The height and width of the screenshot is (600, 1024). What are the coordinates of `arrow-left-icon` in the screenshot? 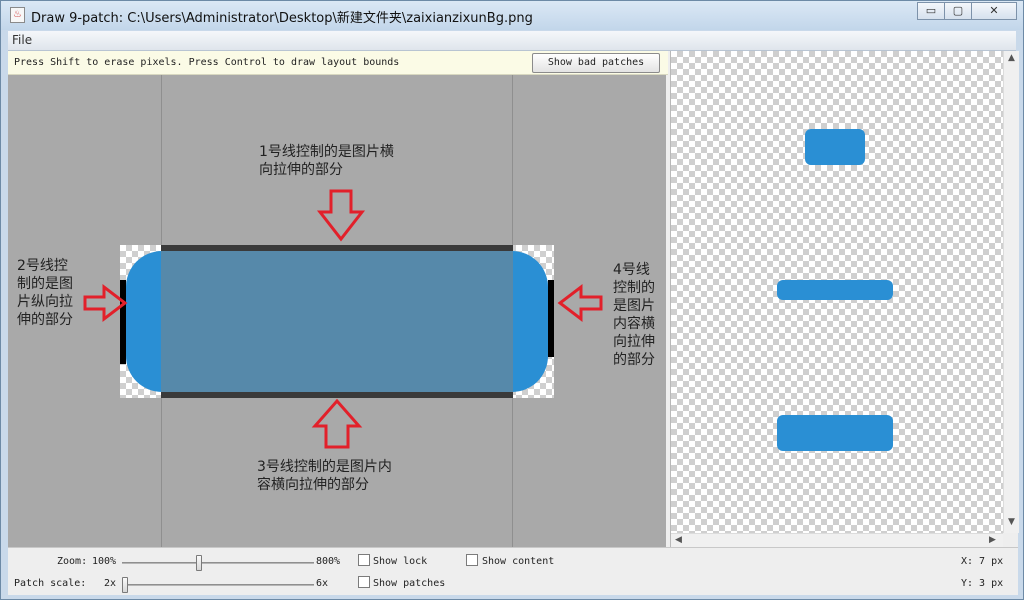 It's located at (580, 303).